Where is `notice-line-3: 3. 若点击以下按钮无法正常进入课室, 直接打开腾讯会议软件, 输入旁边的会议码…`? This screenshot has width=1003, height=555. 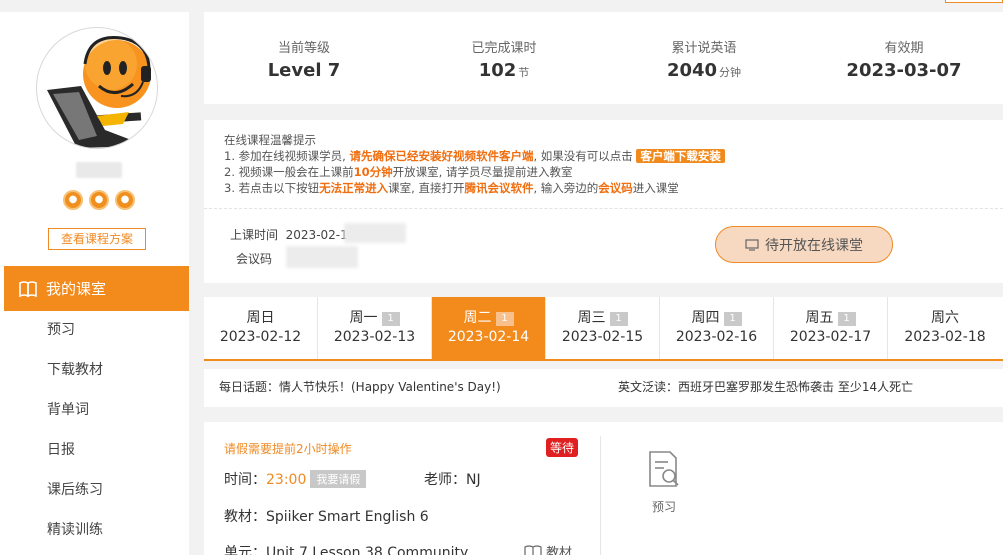
notice-line-3: 3. 若点击以下按钮无法正常进入课室, 直接打开腾讯会议软件, 输入旁边的会议码… is located at coordinates (474, 188).